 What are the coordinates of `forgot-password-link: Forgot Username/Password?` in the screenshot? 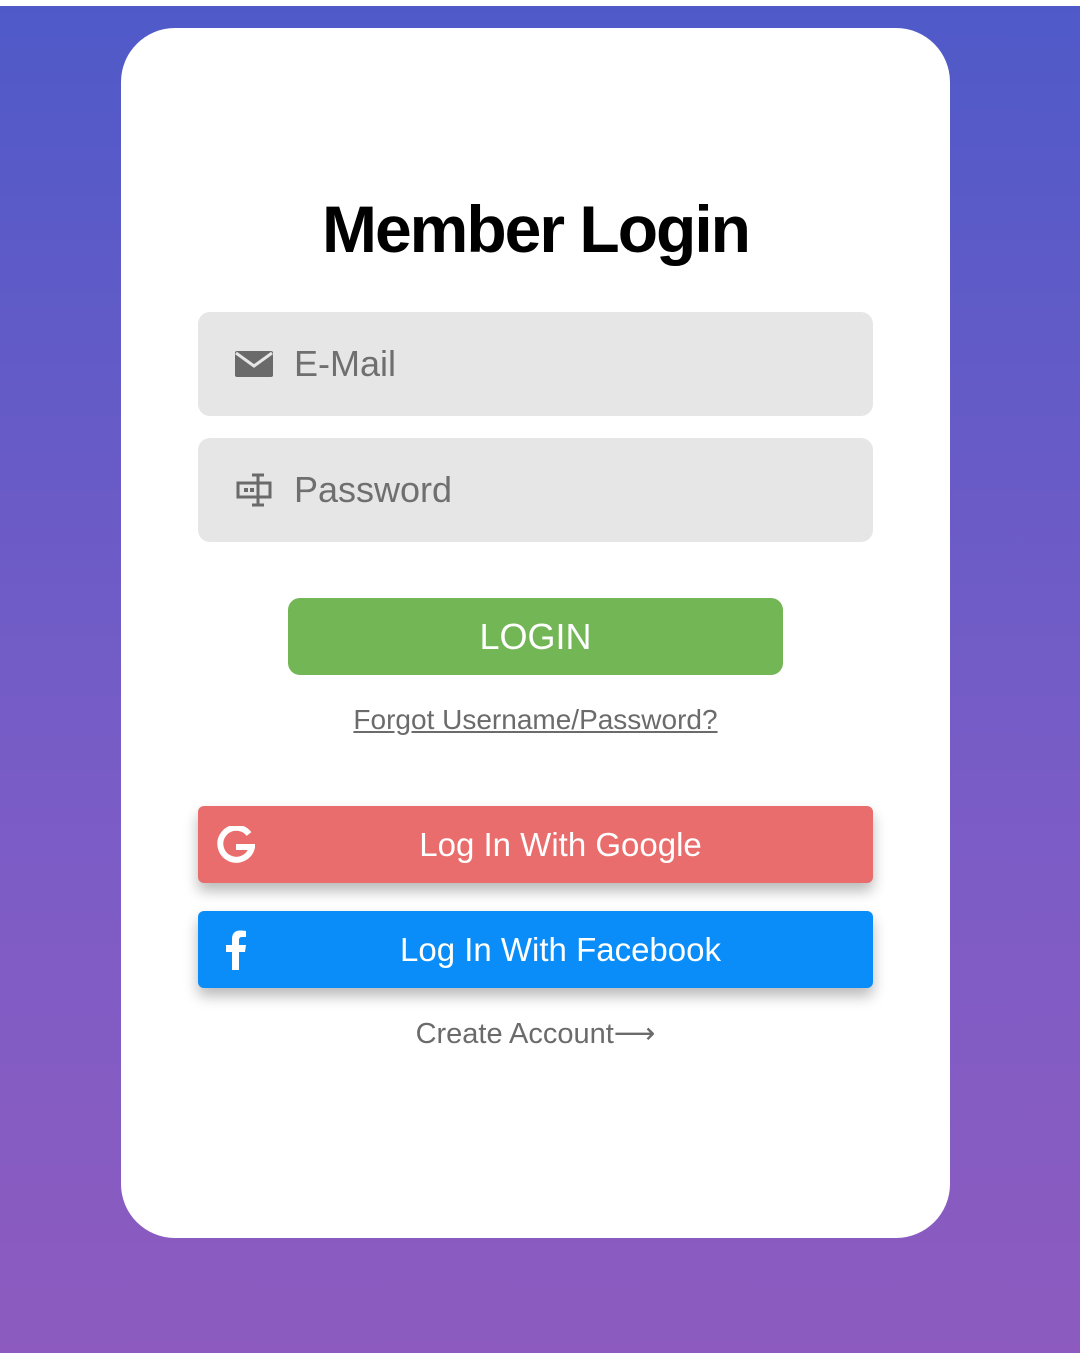 It's located at (535, 720).